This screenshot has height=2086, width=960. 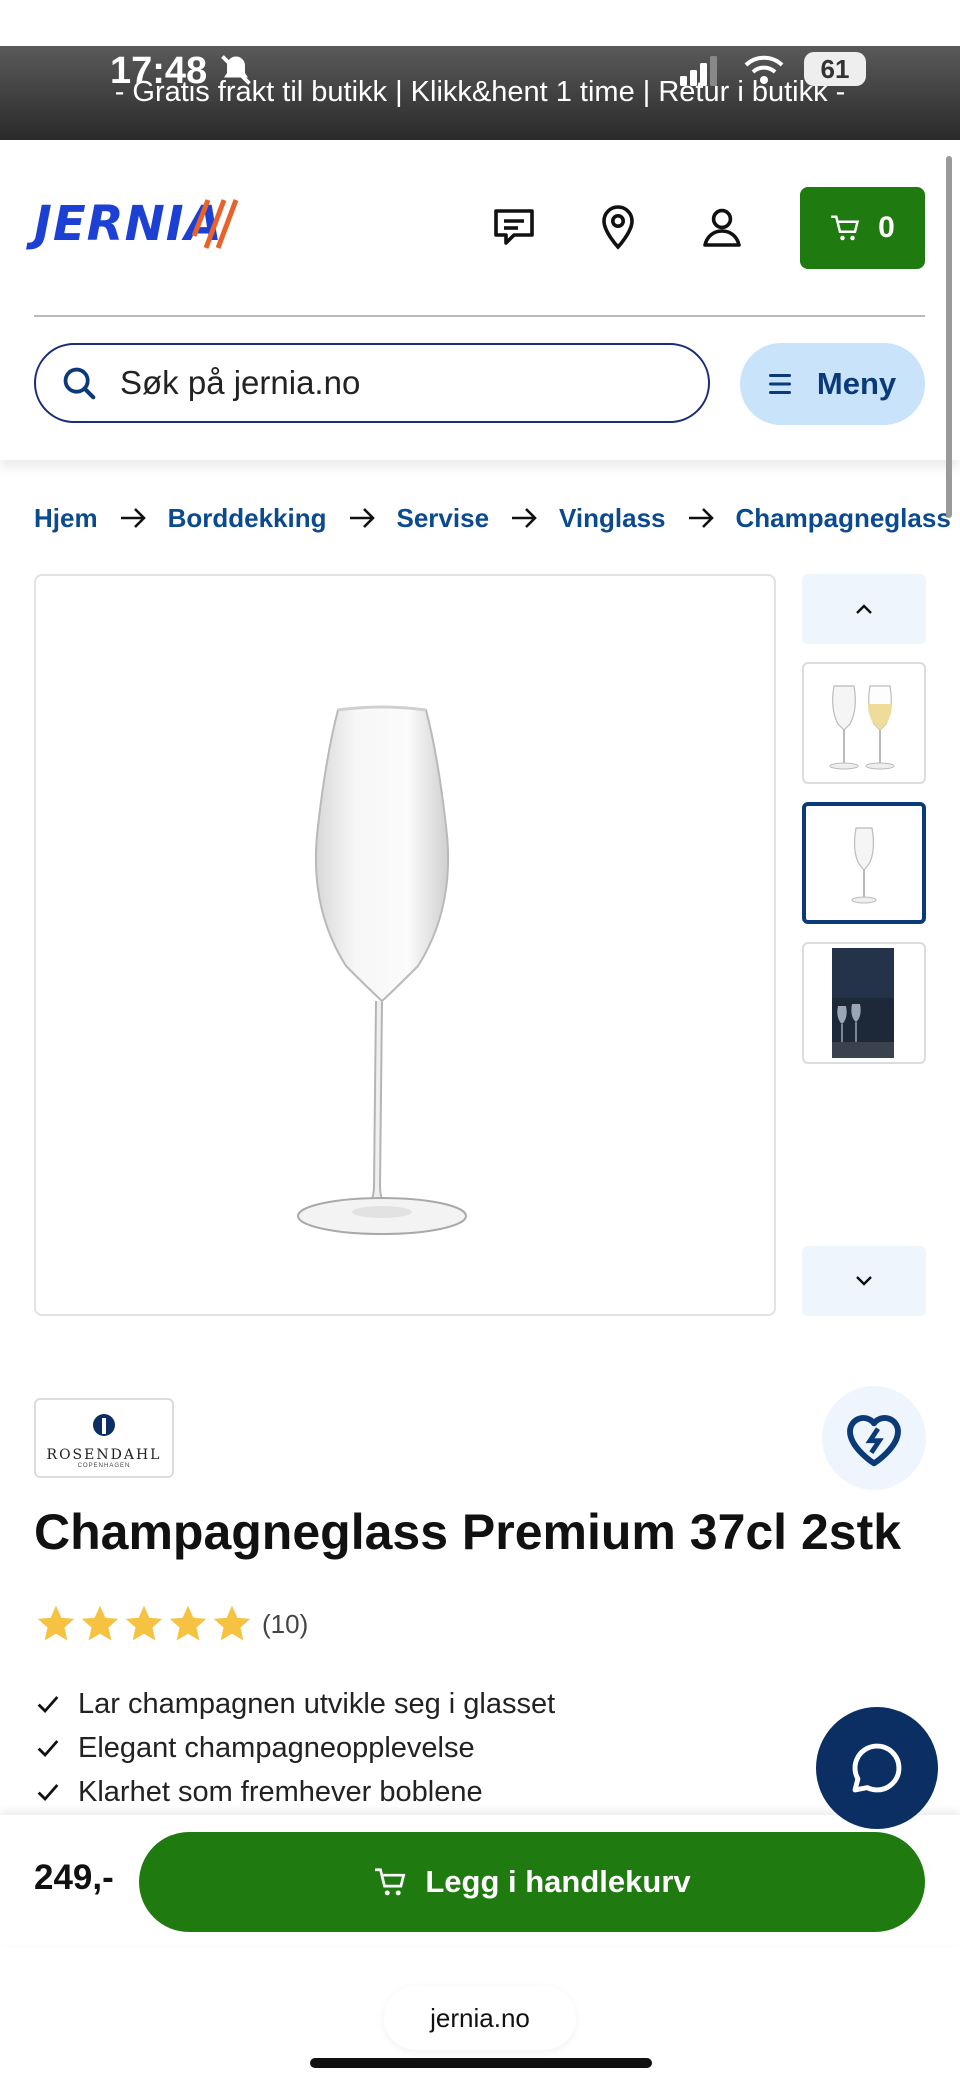 I want to click on chat-icon, so click(x=514, y=227).